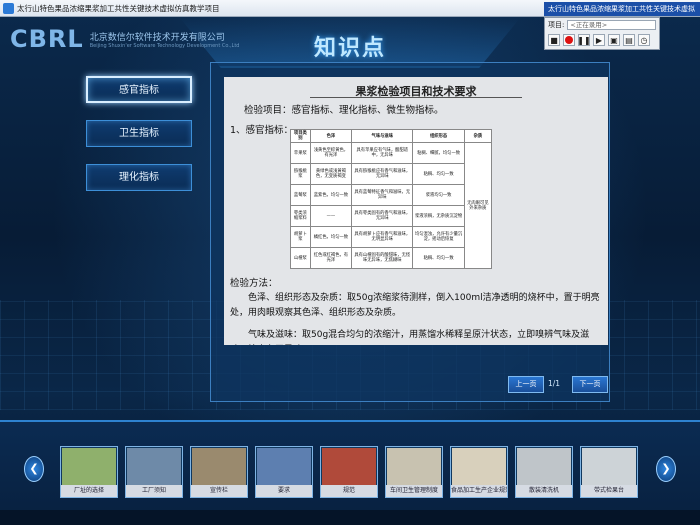 The height and width of the screenshot is (525, 700). I want to click on thumbnail-item: 规范, so click(349, 472).